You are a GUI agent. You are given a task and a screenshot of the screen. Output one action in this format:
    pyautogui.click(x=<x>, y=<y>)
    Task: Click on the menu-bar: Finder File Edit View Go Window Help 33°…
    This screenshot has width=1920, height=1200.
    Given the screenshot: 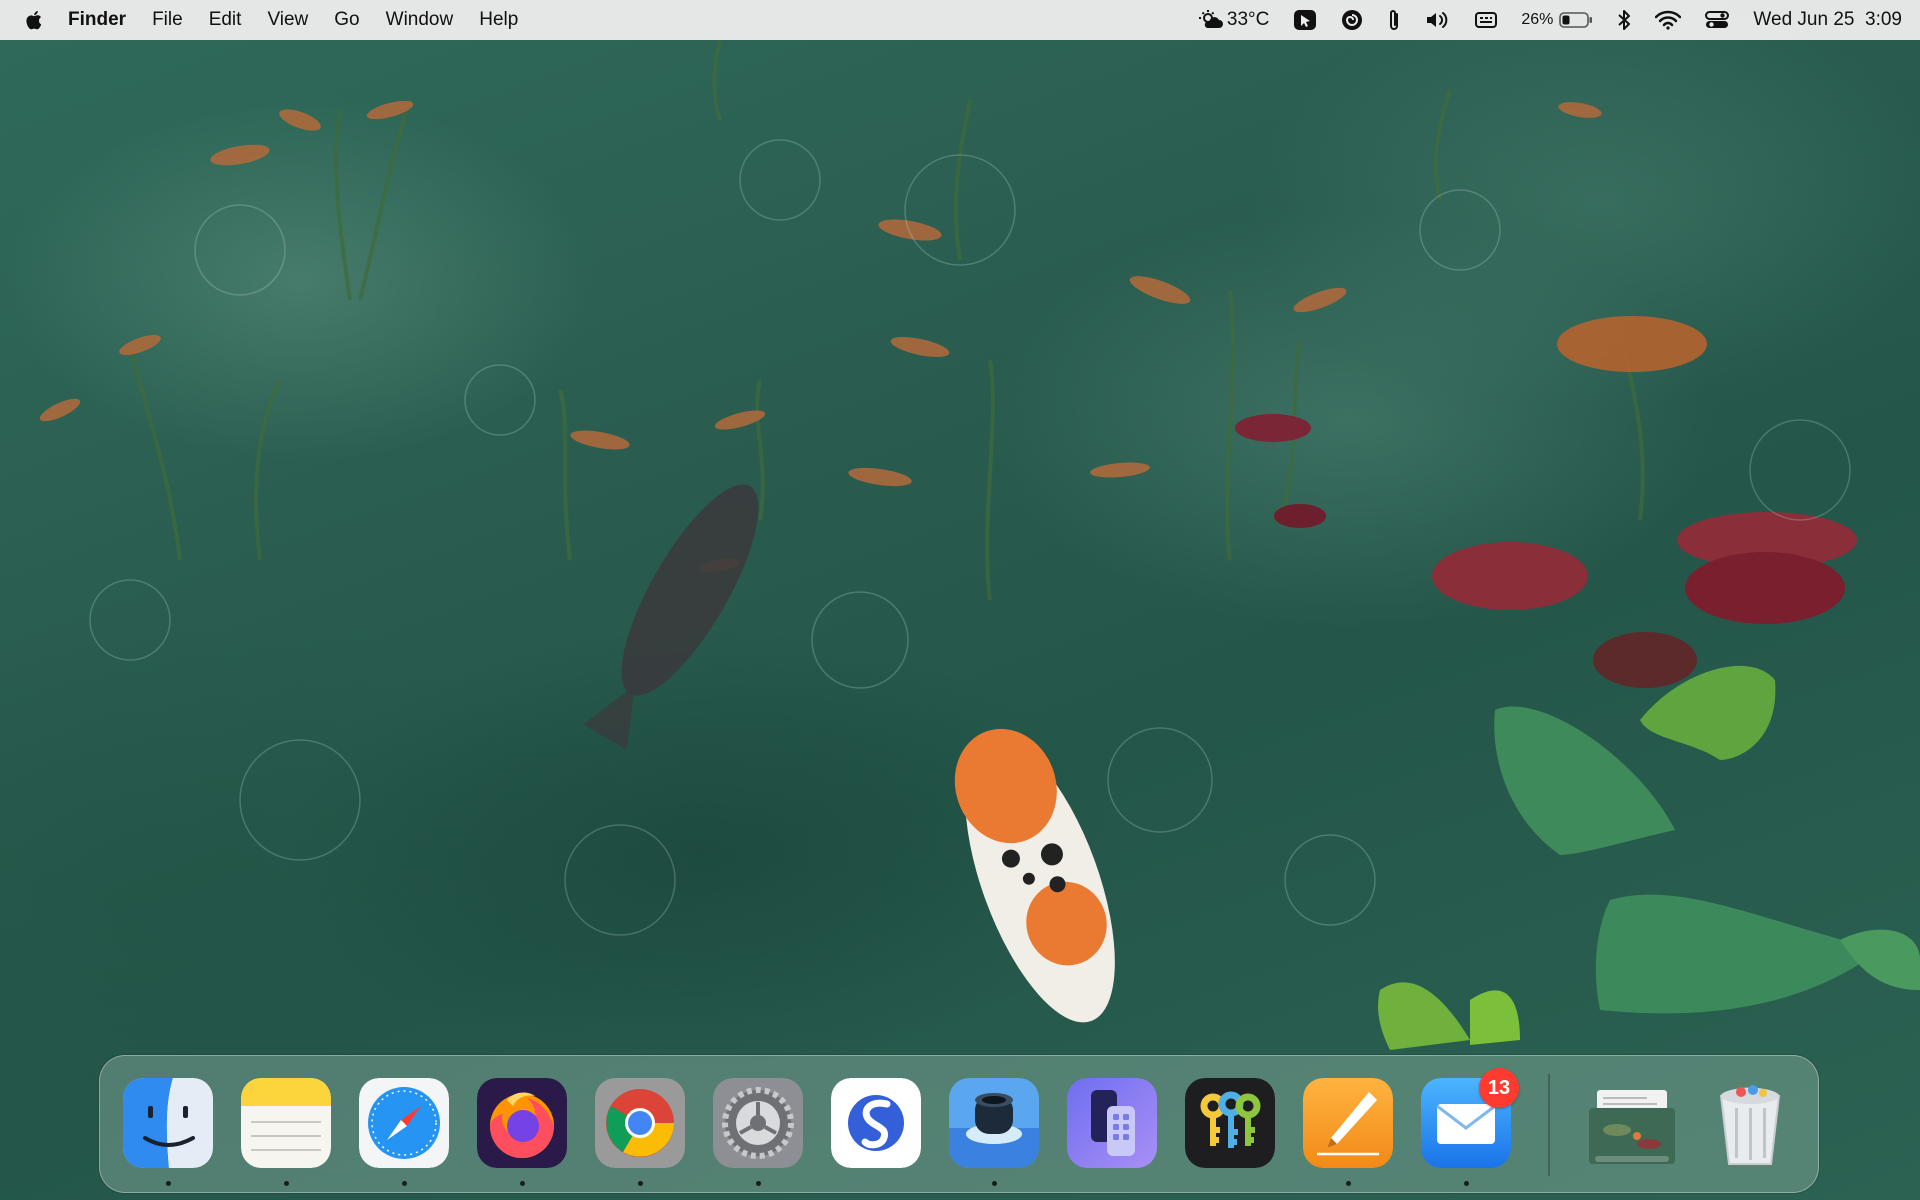 What is the action you would take?
    pyautogui.click(x=960, y=20)
    